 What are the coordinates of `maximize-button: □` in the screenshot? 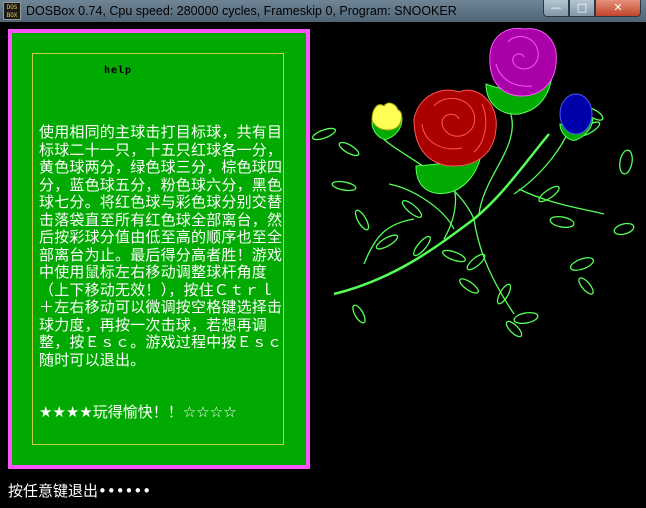 It's located at (582, 8).